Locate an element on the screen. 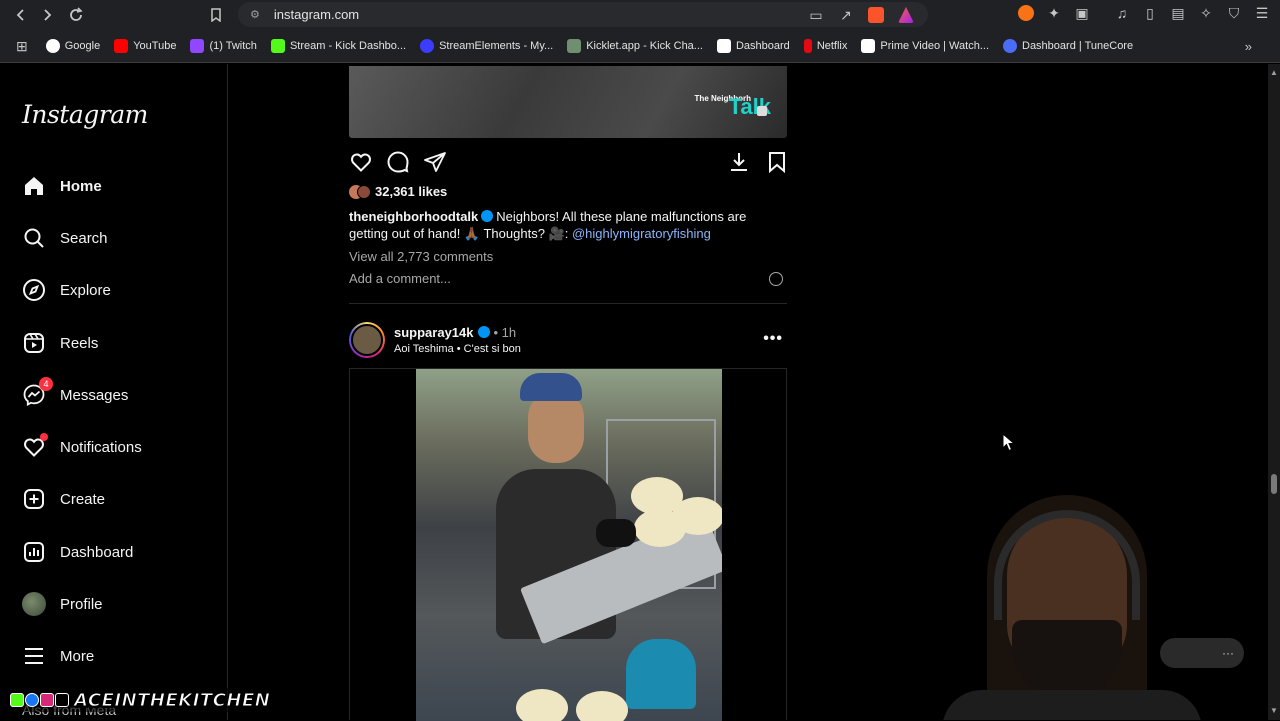 The image size is (1280, 721). sidebar-item-create: Create is located at coordinates (63, 499).